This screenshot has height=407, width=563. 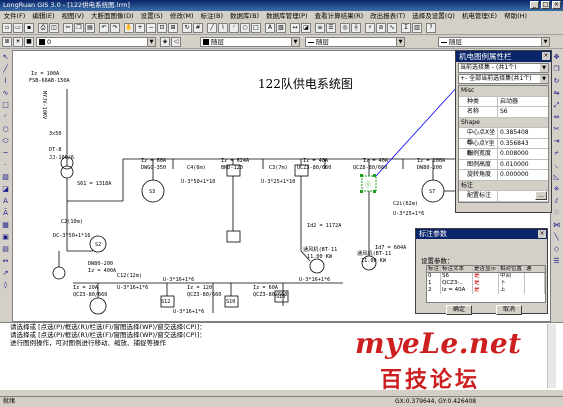 I want to click on dimension-icon: ↔, so click(x=5, y=261).